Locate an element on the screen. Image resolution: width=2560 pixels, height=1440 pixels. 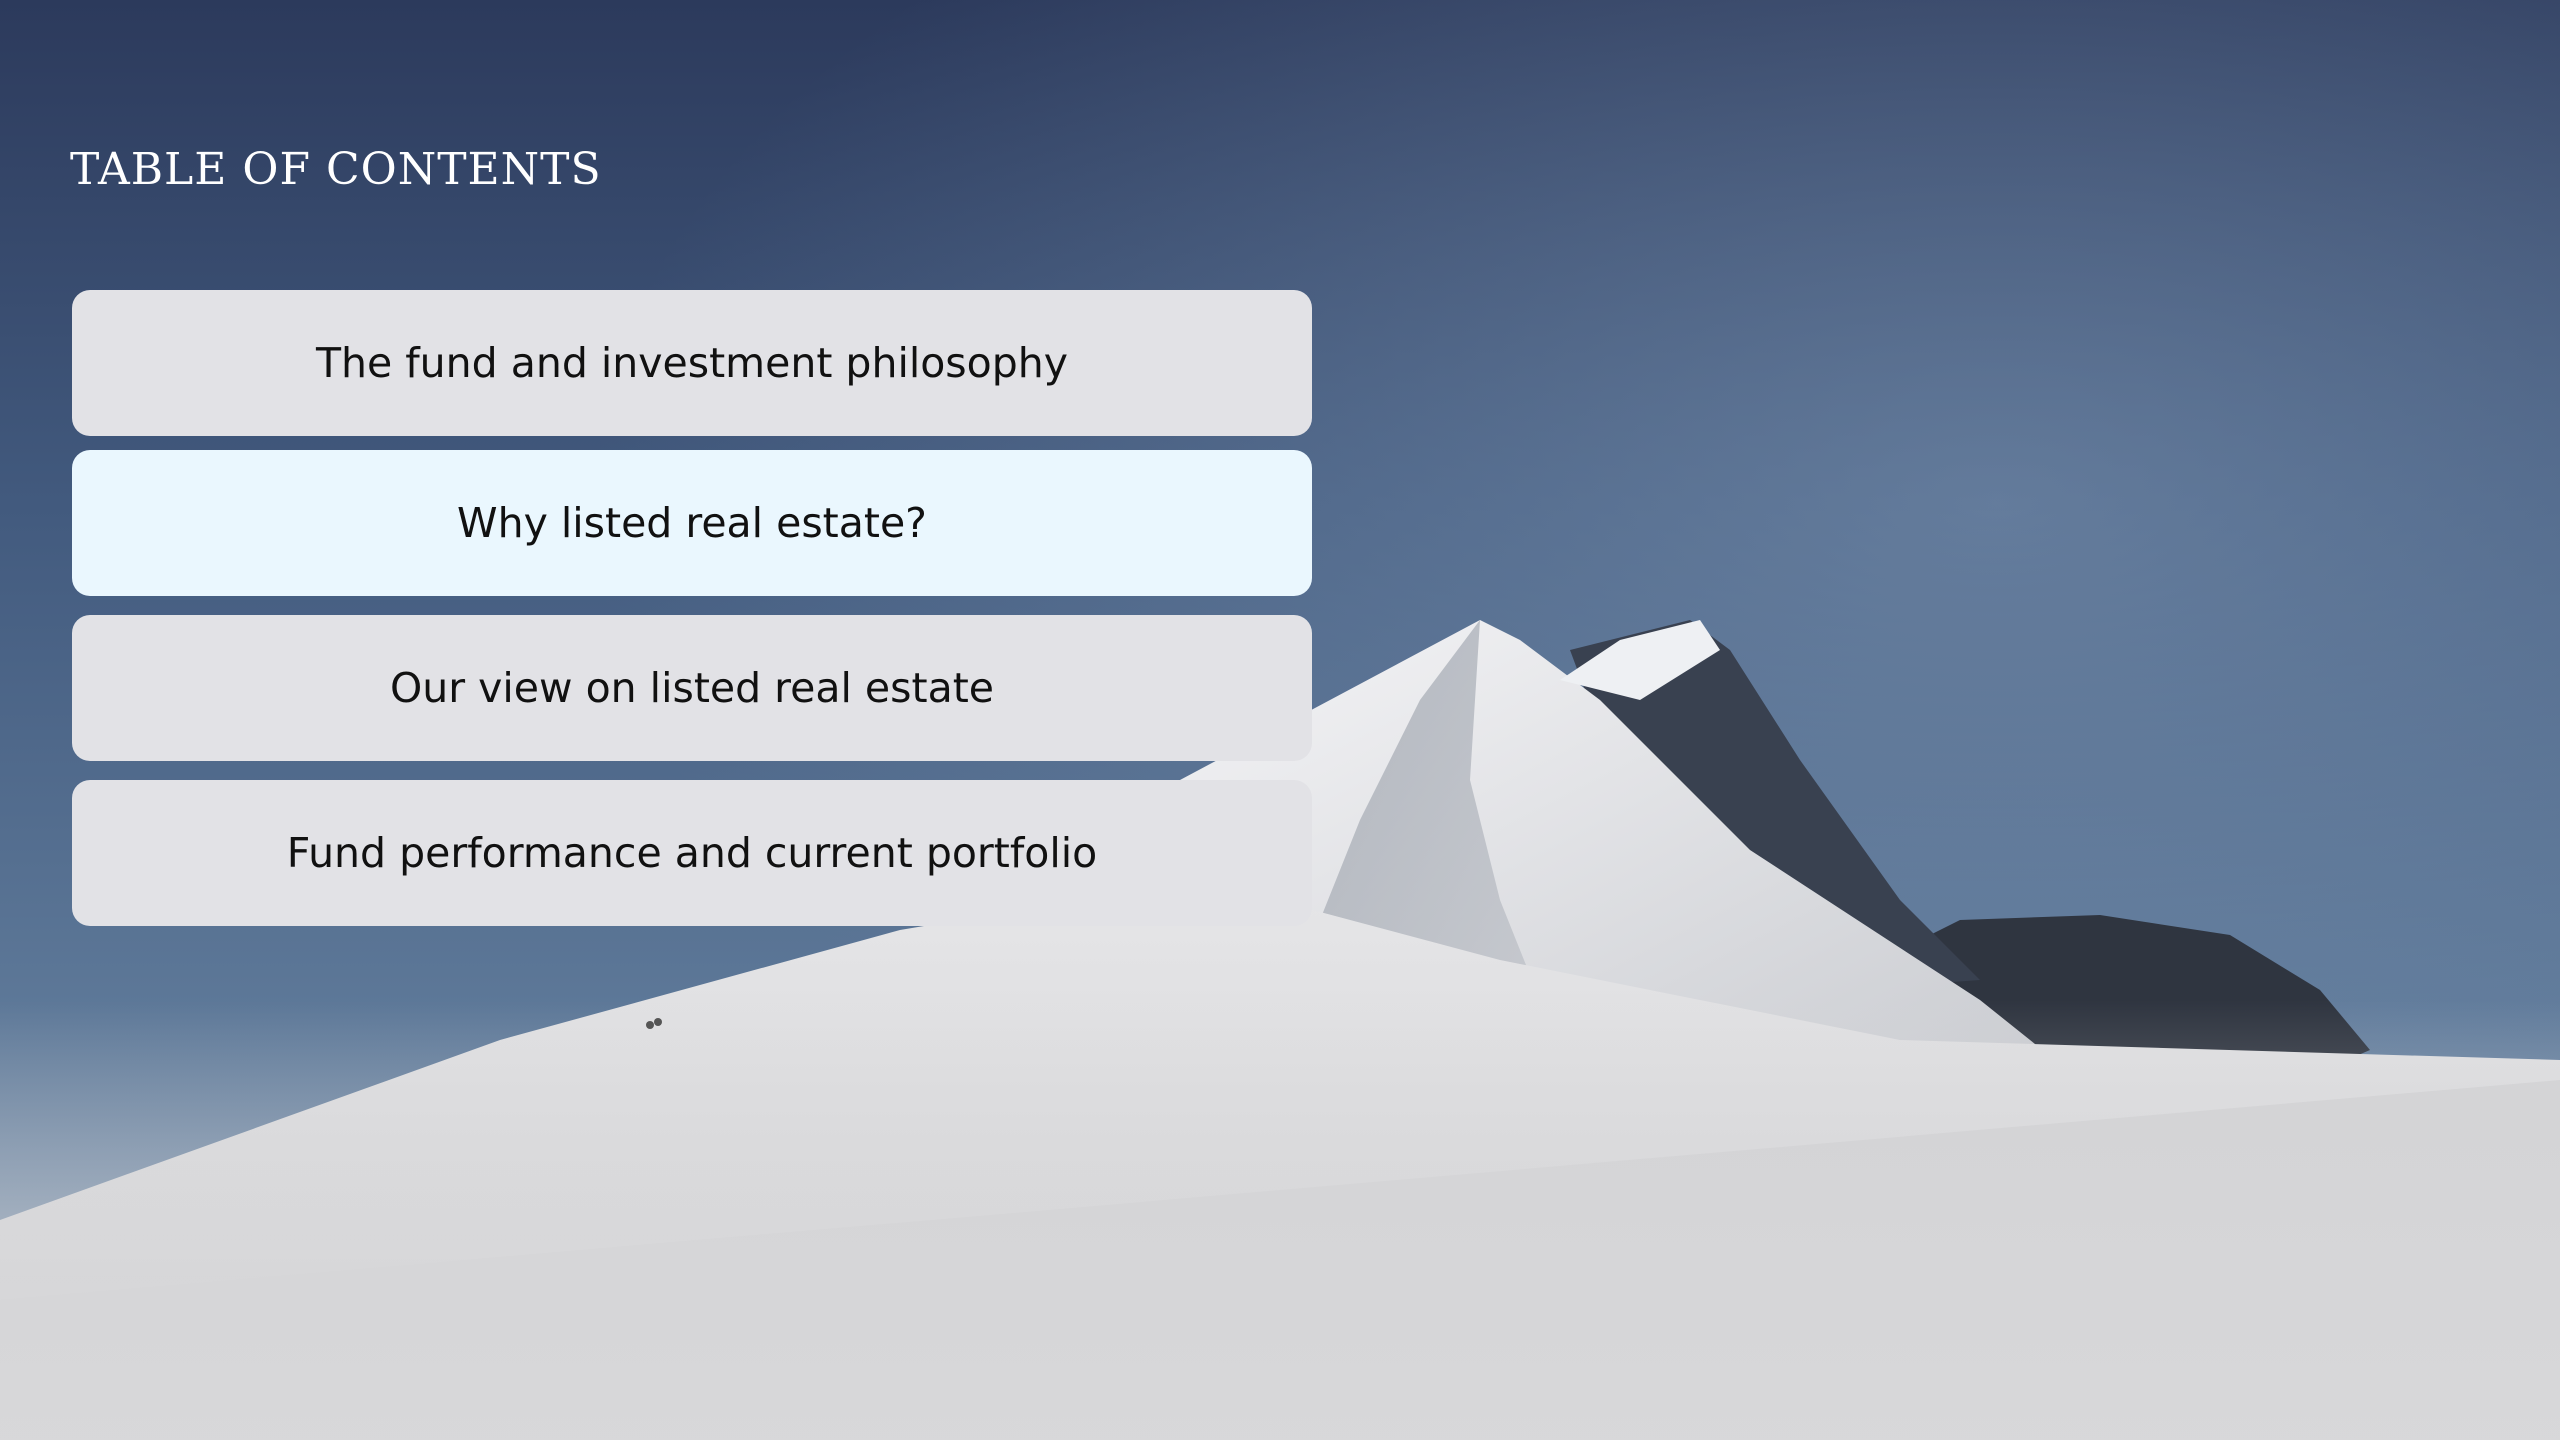
toc-item-fund-philosophy: The fund and investment philosophy is located at coordinates (692, 363).